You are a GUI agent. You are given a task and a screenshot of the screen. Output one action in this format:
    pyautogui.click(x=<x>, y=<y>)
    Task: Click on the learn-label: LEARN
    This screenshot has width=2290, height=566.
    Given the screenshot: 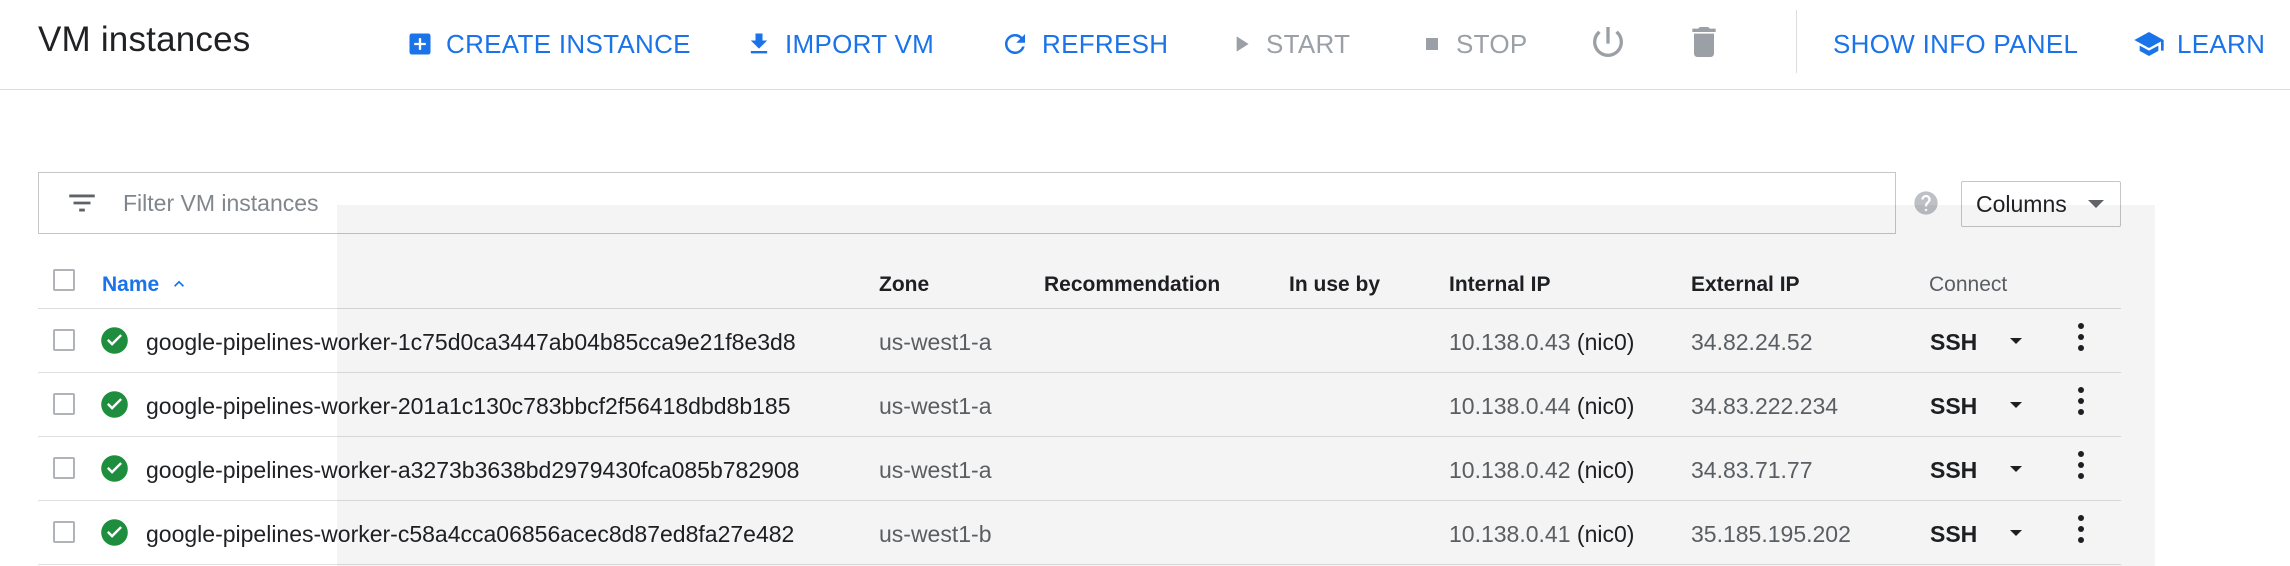 What is the action you would take?
    pyautogui.click(x=2221, y=43)
    